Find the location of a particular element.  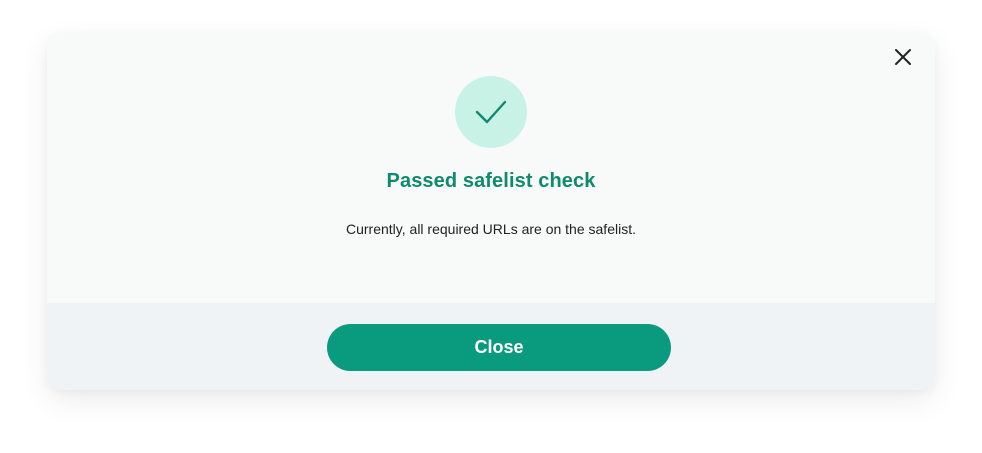

dialog-title: Passed safelist check is located at coordinates (491, 181).